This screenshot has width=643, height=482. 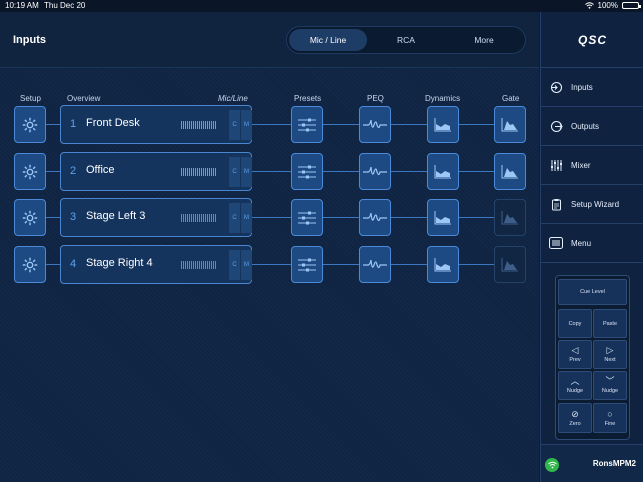 I want to click on wifi-icon, so click(x=589, y=5).